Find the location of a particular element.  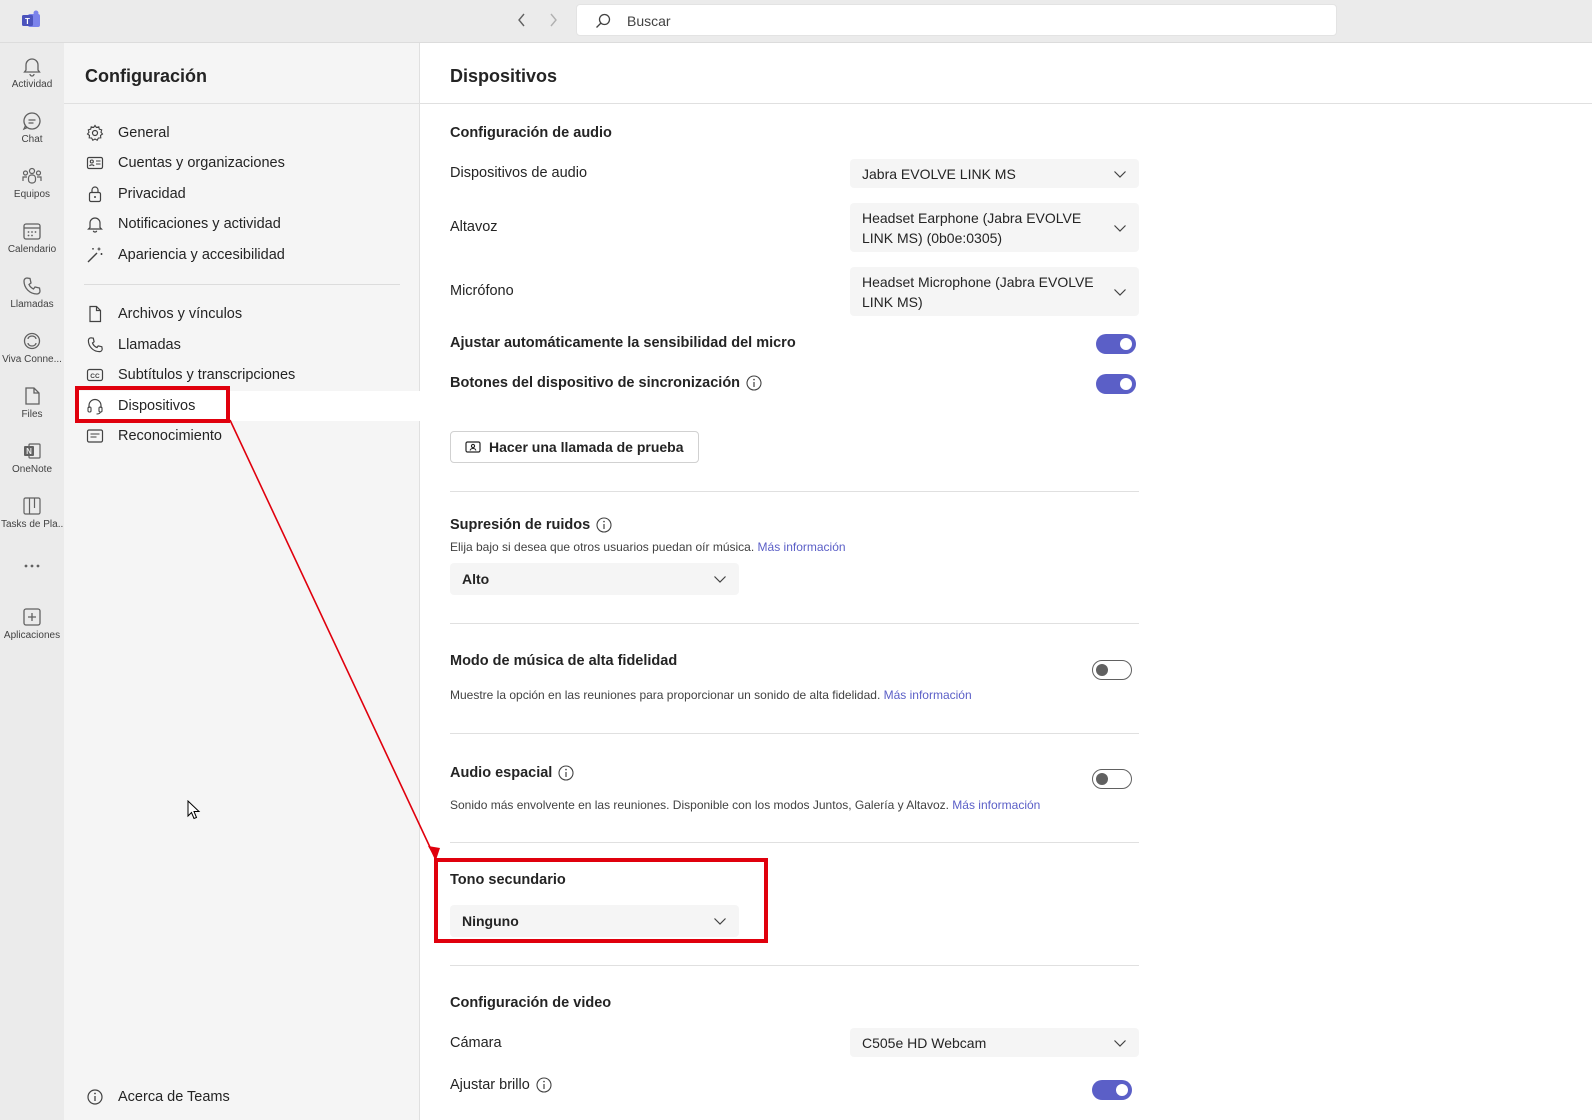

spatial-audio-toggle is located at coordinates (1112, 779).